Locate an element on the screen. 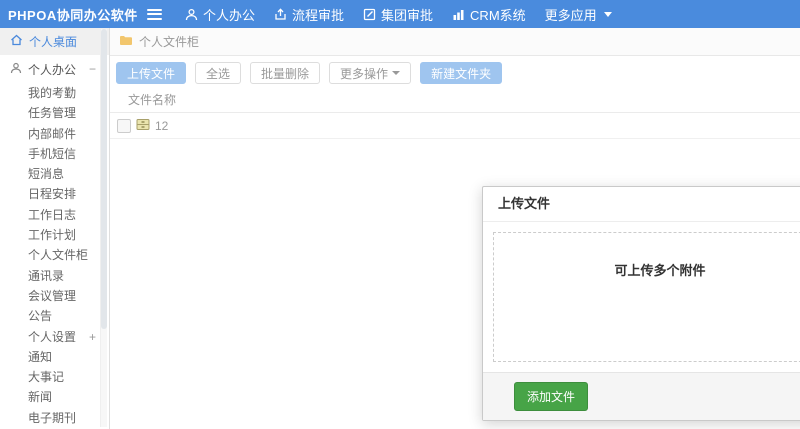 This screenshot has width=800, height=429. sidebar-group-personal-office: 个人办公 − is located at coordinates (54, 69).